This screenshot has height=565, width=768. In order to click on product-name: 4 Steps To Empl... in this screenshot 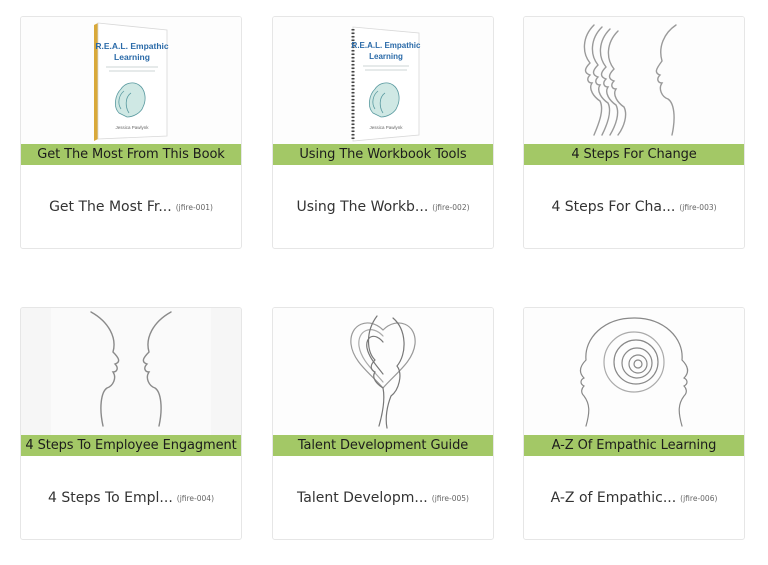, I will do `click(110, 497)`.